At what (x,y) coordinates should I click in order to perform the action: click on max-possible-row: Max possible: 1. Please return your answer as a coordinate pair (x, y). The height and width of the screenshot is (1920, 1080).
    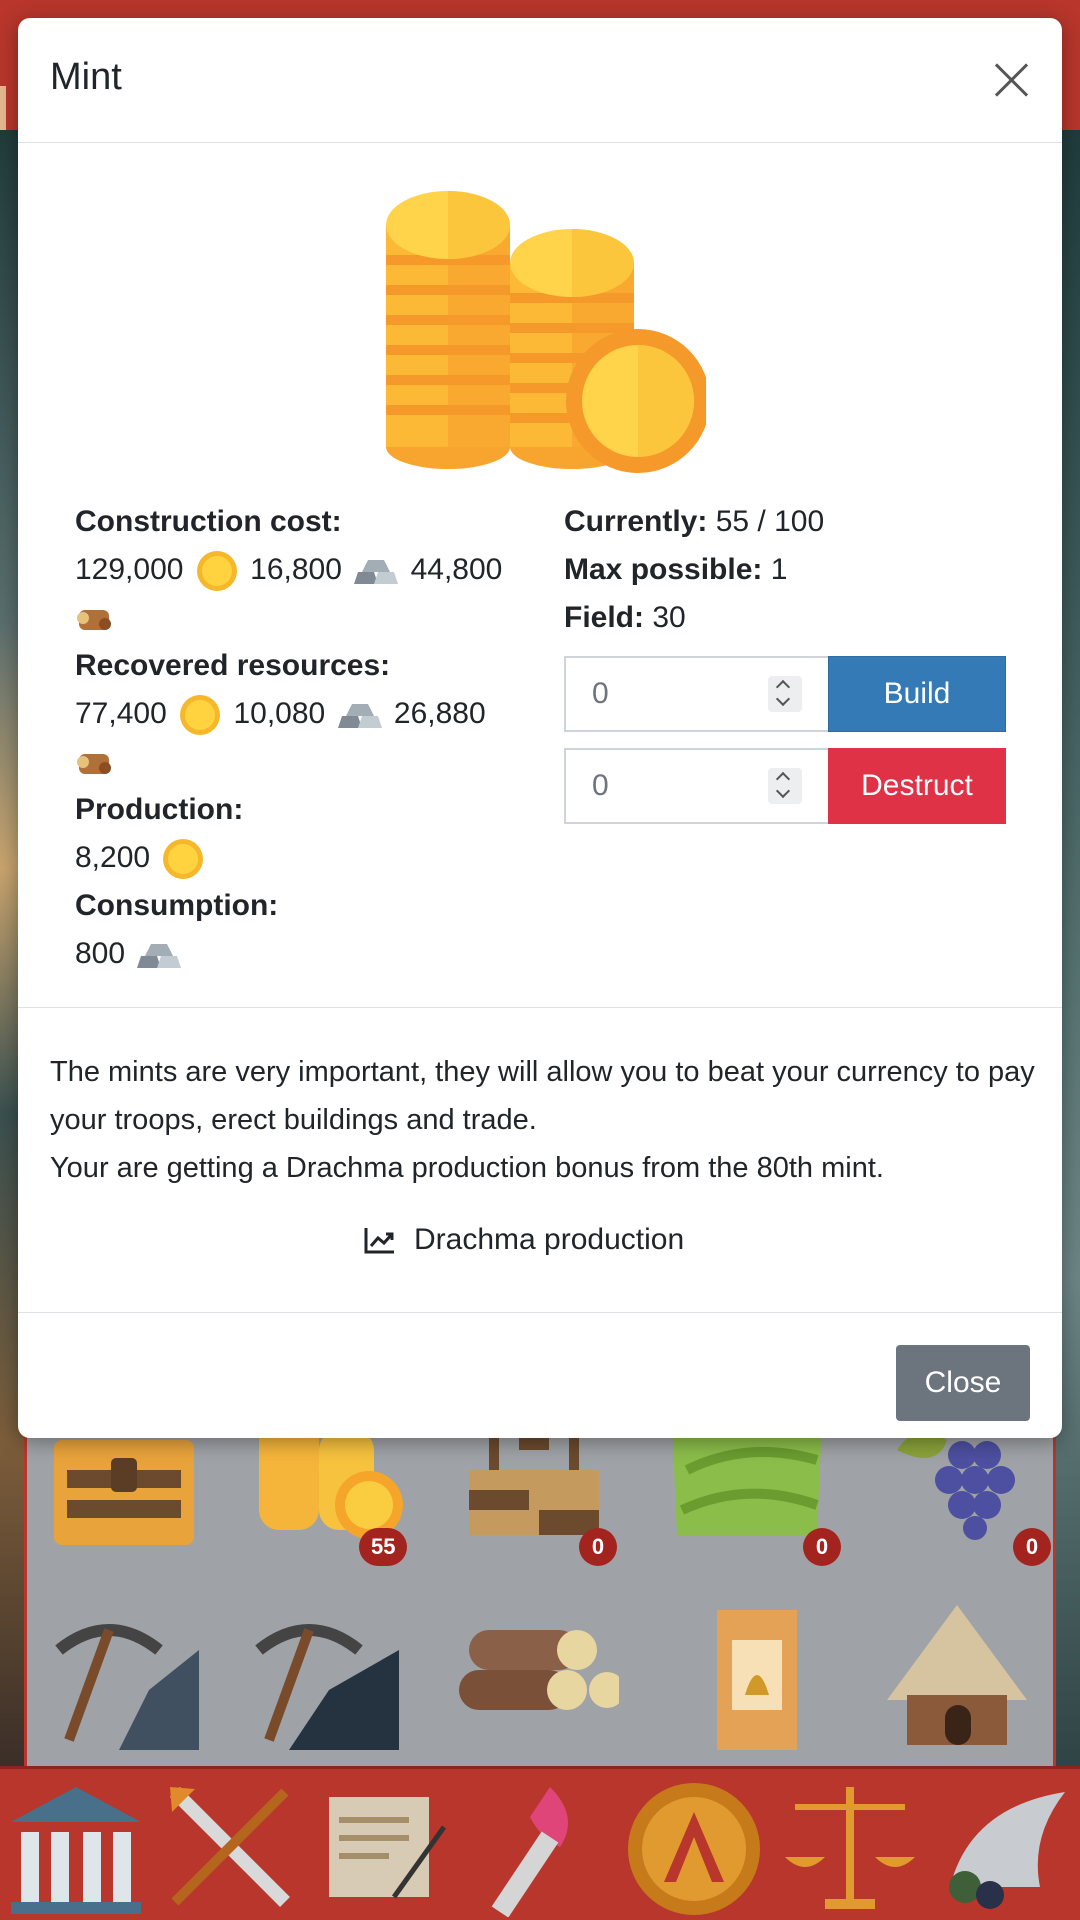
    Looking at the image, I should click on (789, 570).